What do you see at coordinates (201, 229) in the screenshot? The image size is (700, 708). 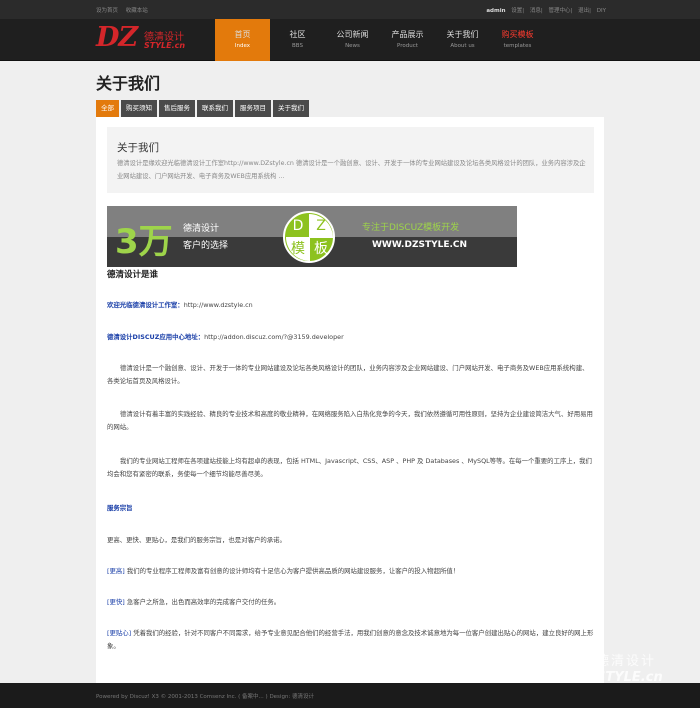 I see `banner-line1: 德清设计` at bounding box center [201, 229].